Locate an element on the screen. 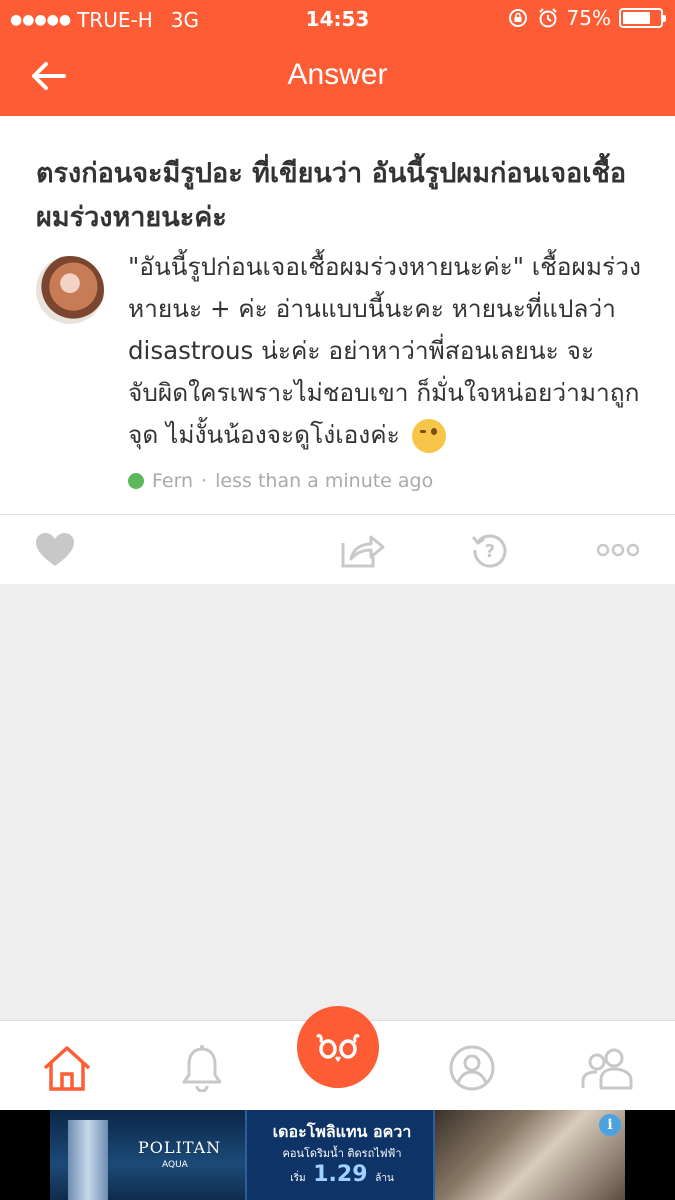 The image size is (675, 1200). heart-icon is located at coordinates (55, 549).